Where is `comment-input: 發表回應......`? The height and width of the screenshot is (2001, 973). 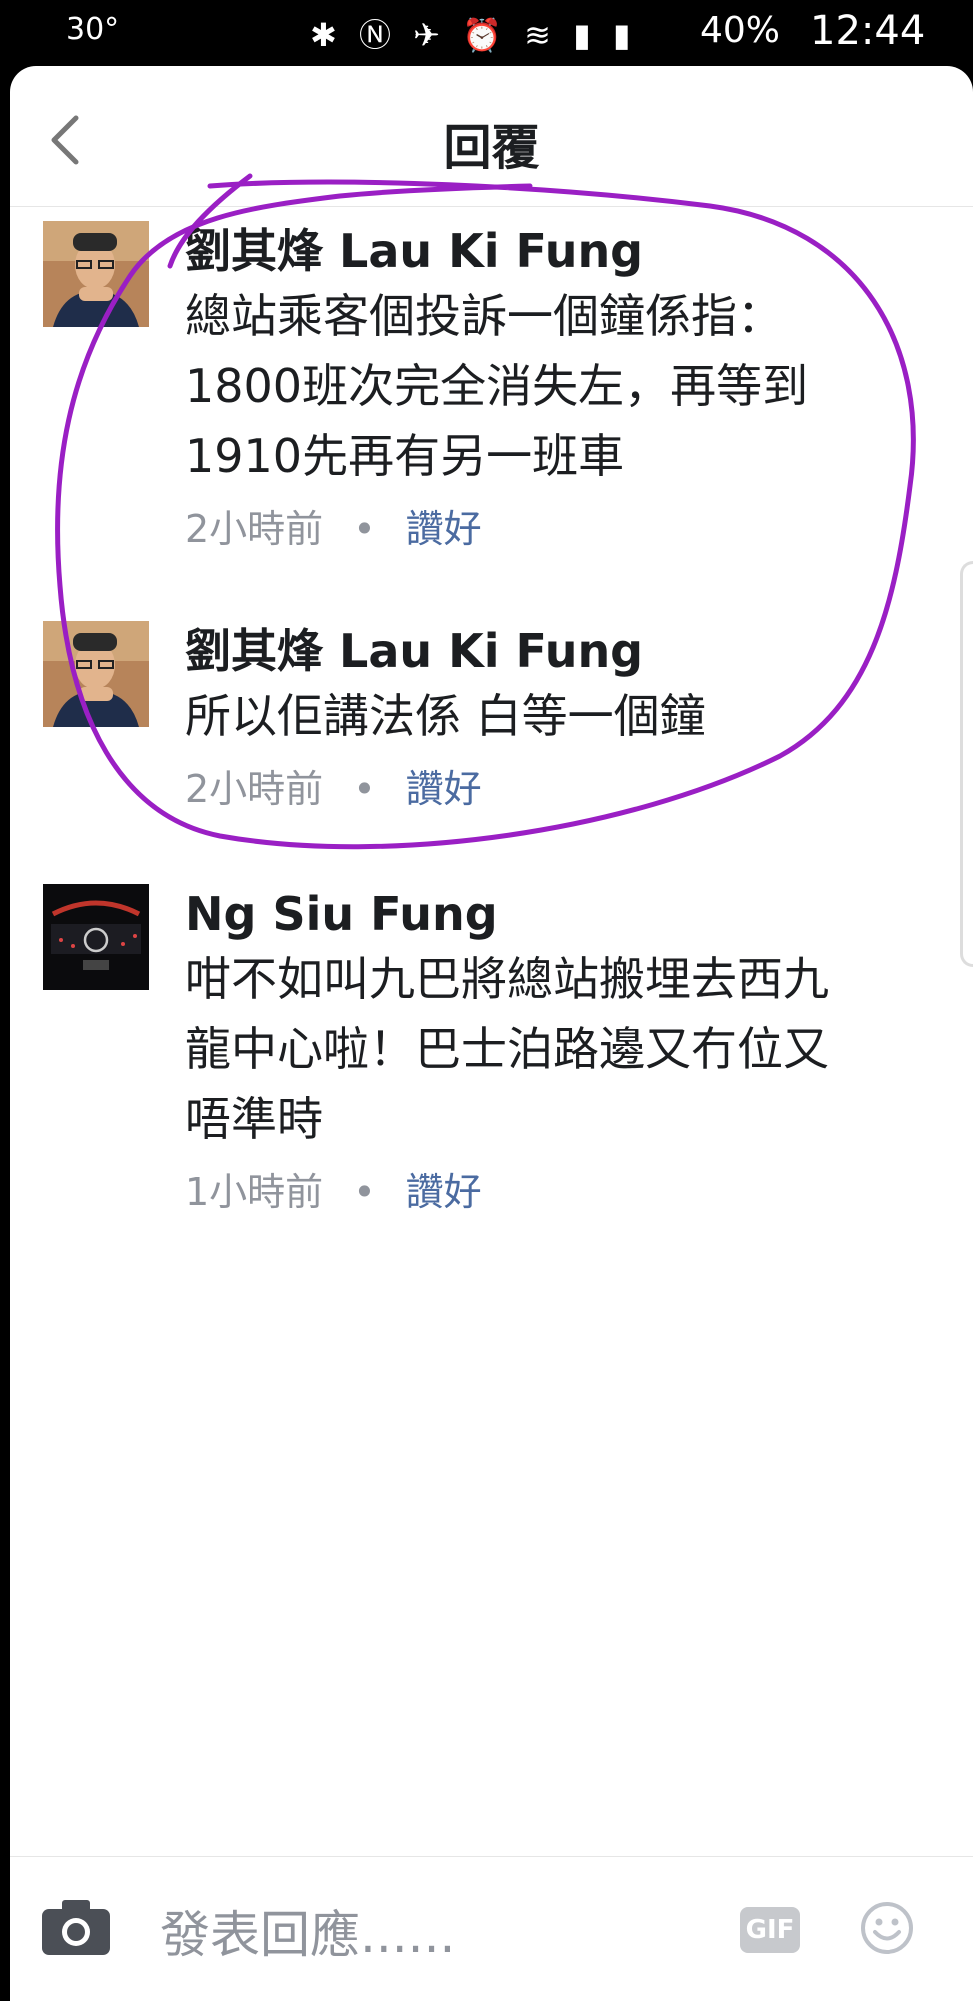 comment-input: 發表回應...... is located at coordinates (307, 1931).